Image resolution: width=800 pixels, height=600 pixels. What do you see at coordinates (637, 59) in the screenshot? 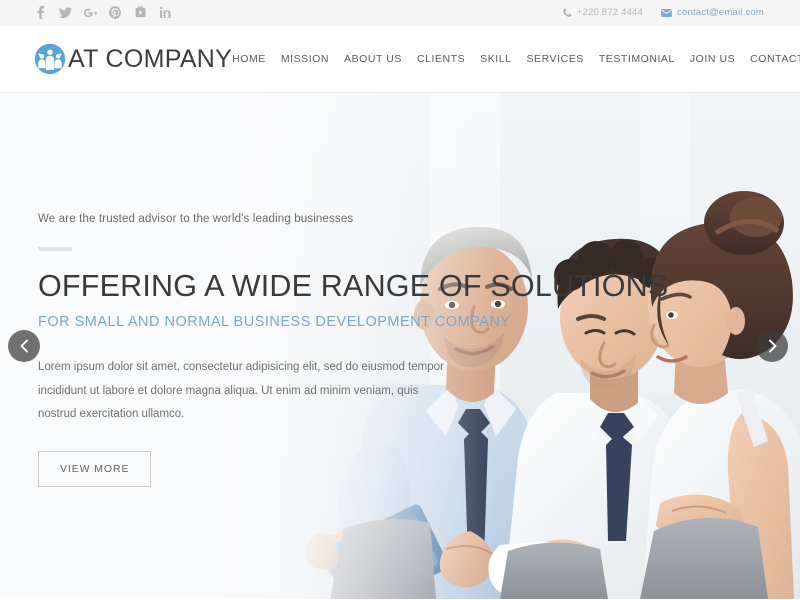
I see `nav-item-testimonial: TESTIMONIAL` at bounding box center [637, 59].